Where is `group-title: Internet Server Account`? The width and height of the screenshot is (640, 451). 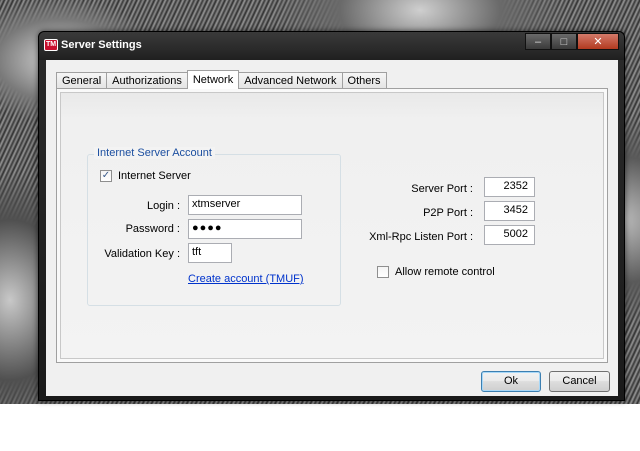
group-title: Internet Server Account is located at coordinates (154, 153).